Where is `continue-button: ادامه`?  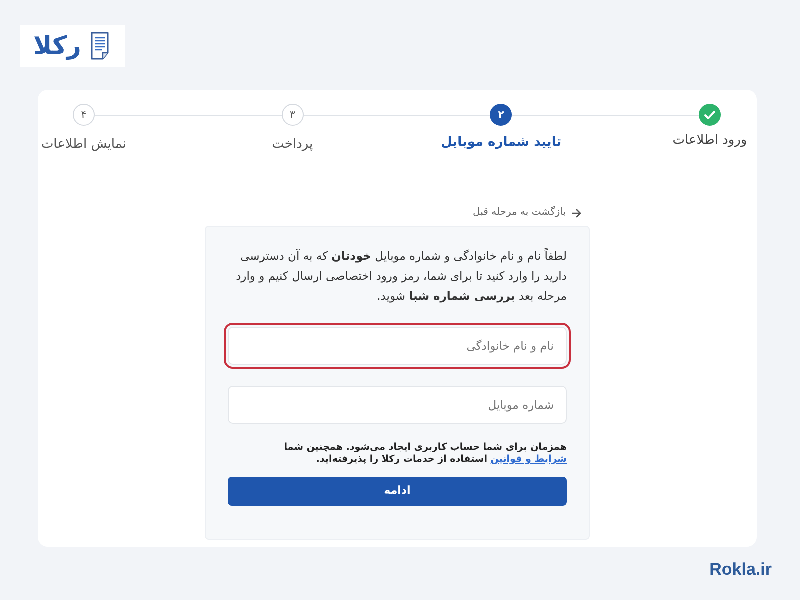
continue-button: ادامه is located at coordinates (397, 491).